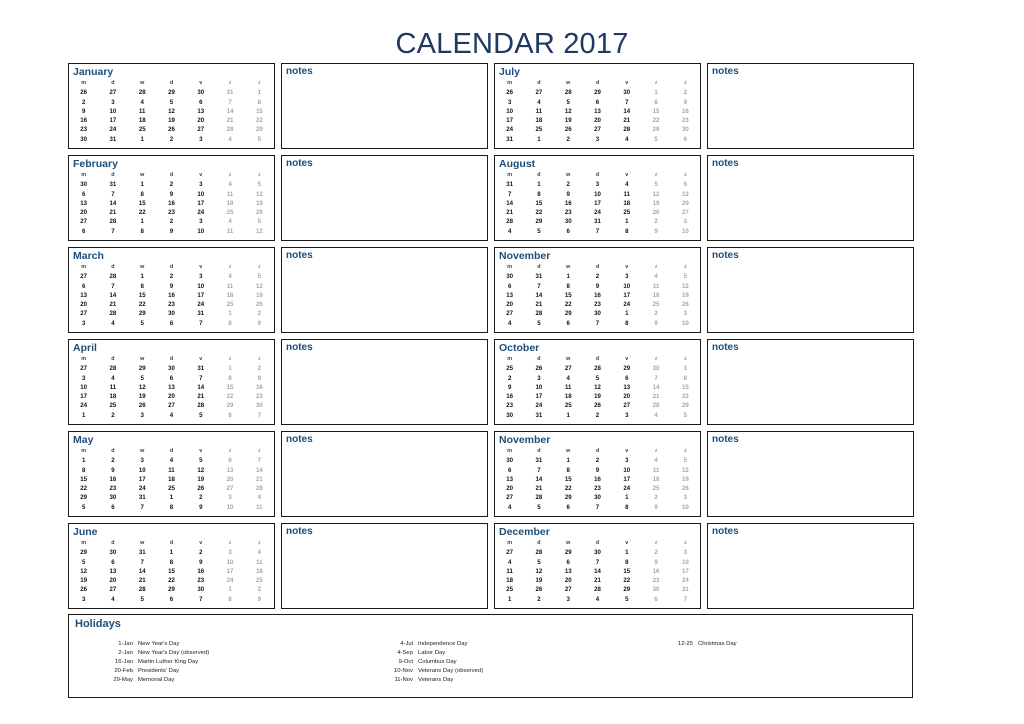 This screenshot has width=1024, height=724. Describe the element at coordinates (229, 470) in the screenshot. I see `day-cell: 13` at that location.